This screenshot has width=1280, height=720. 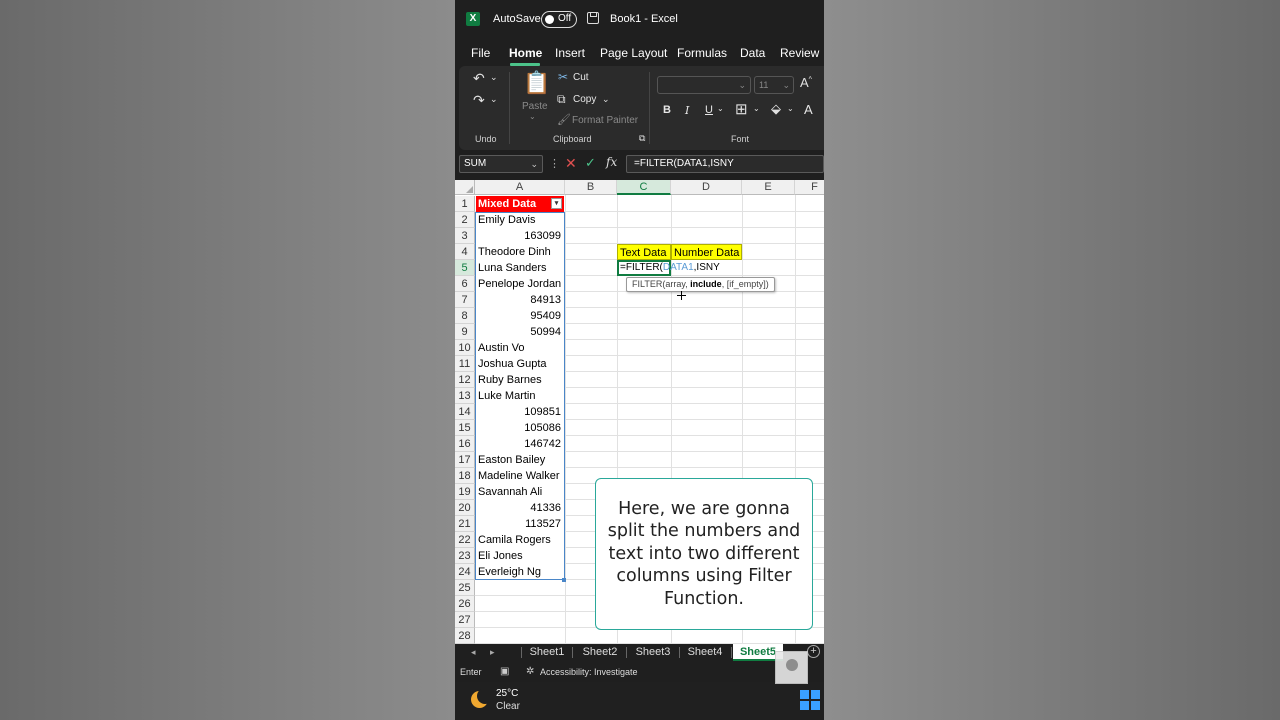 I want to click on underline-dropdown-icon: ⌄, so click(x=720, y=108).